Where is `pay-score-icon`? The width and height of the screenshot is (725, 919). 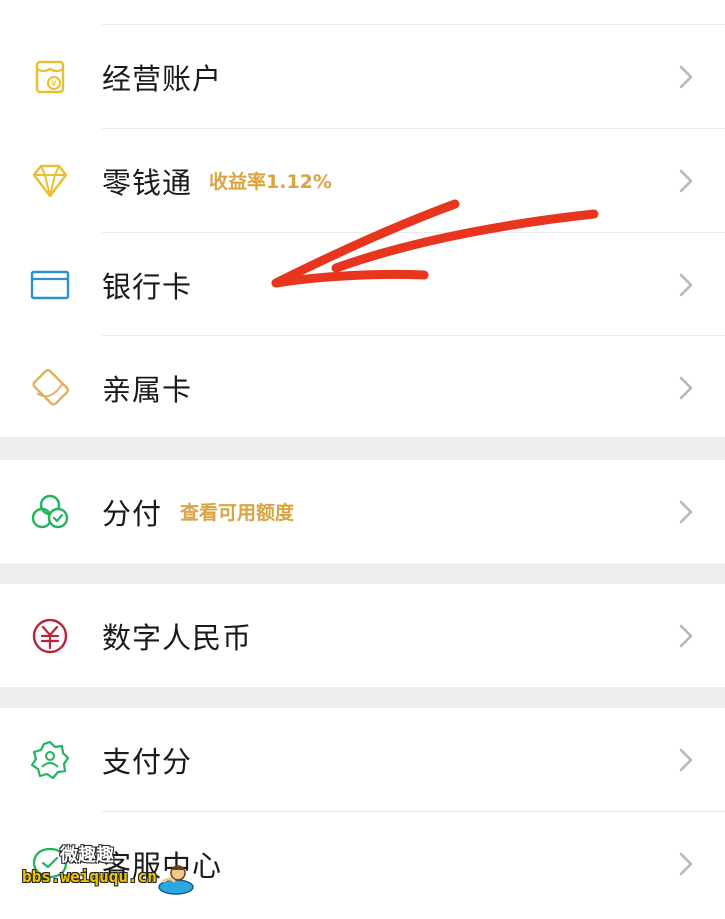
pay-score-icon is located at coordinates (50, 760).